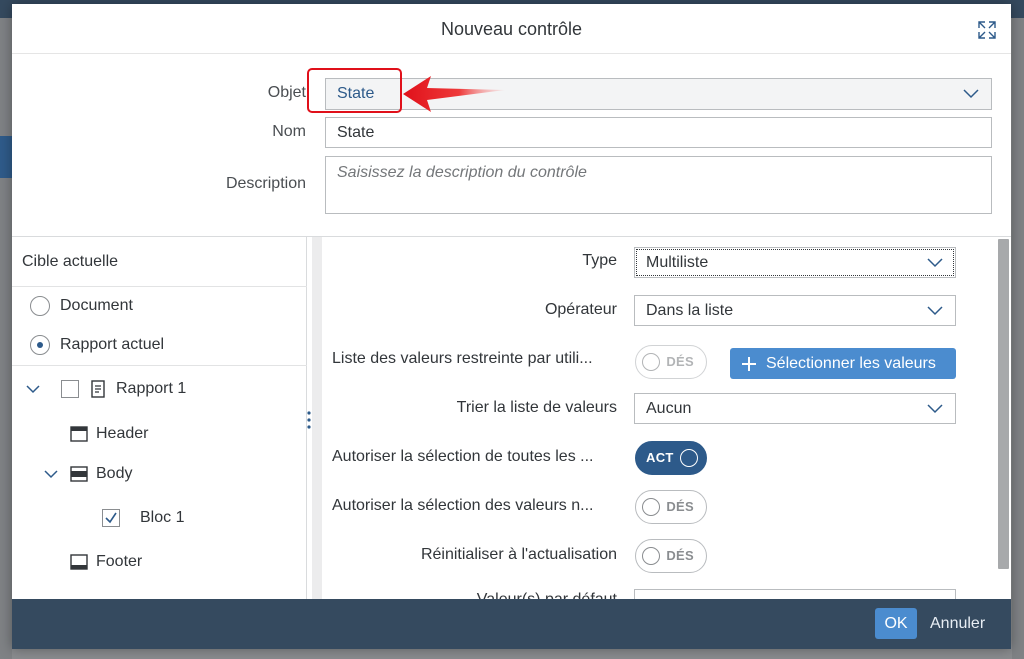  I want to click on allow-all-switch: ACT, so click(671, 458).